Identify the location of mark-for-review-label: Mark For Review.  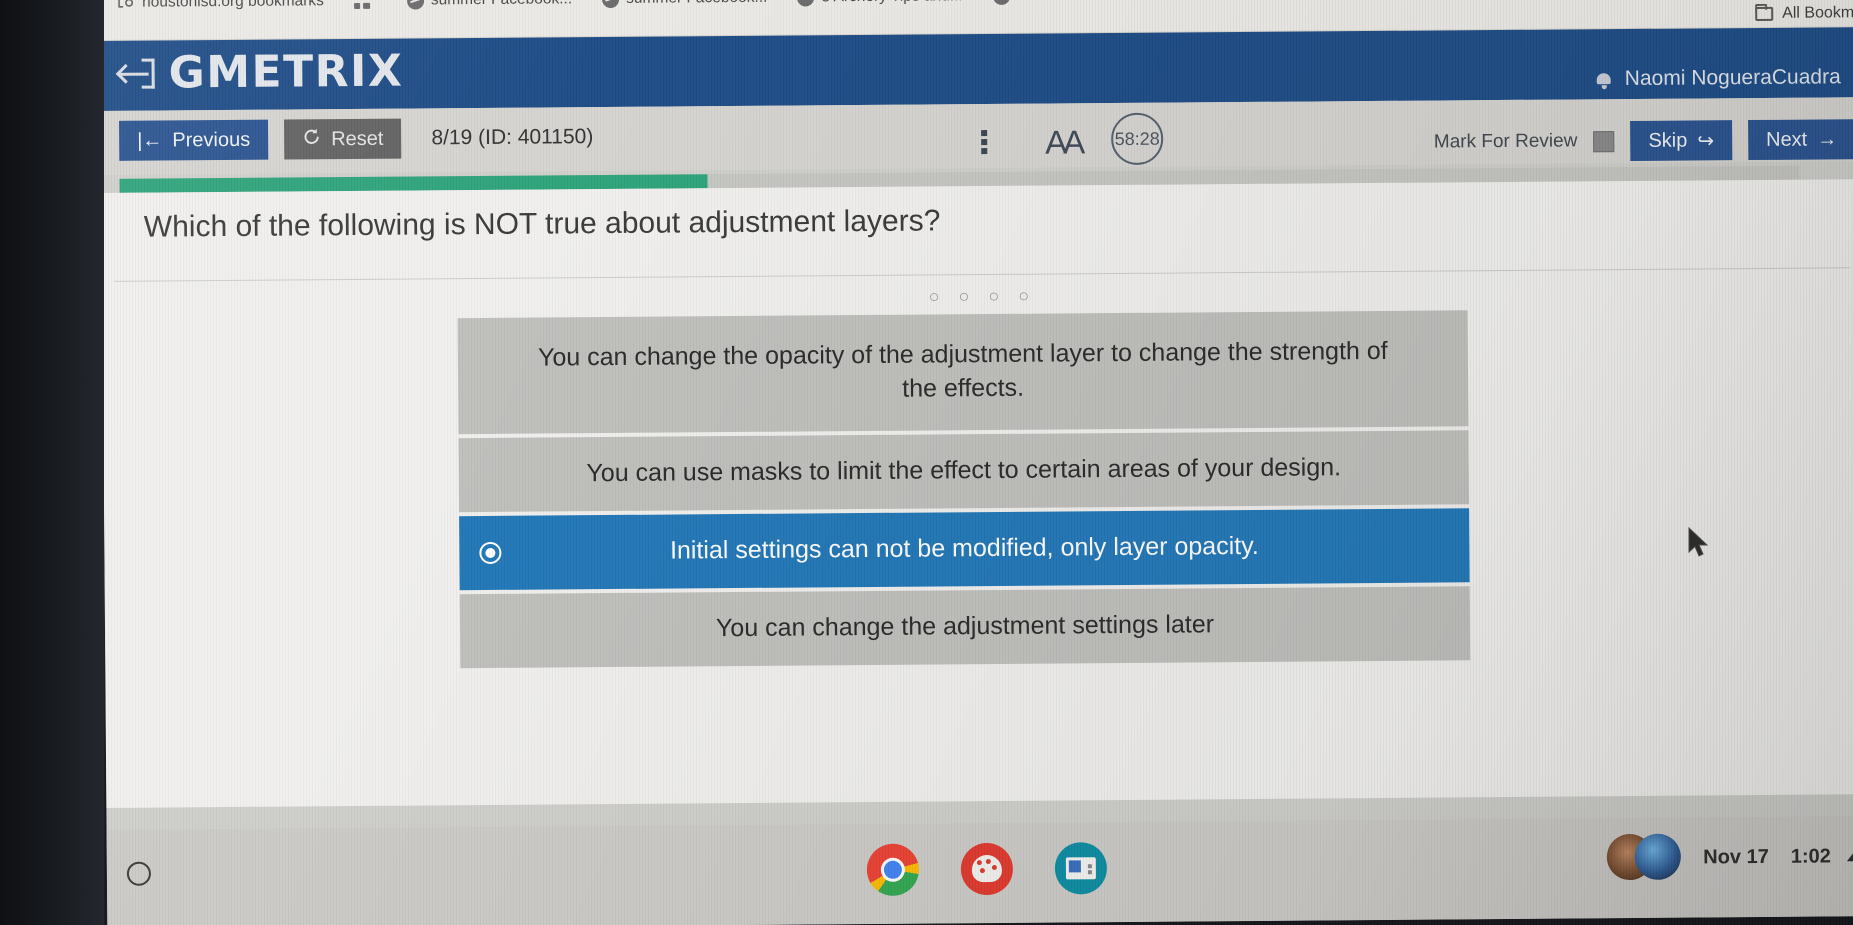
(1505, 141).